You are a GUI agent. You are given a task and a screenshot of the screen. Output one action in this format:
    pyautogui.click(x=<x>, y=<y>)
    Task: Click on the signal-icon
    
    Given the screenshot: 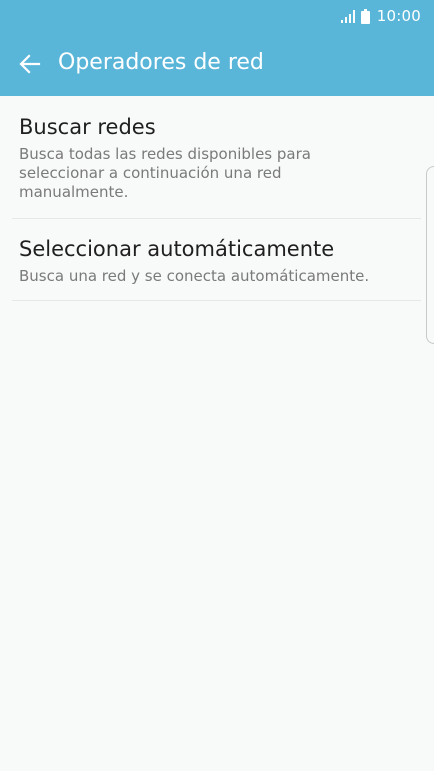 What is the action you would take?
    pyautogui.click(x=347, y=16)
    